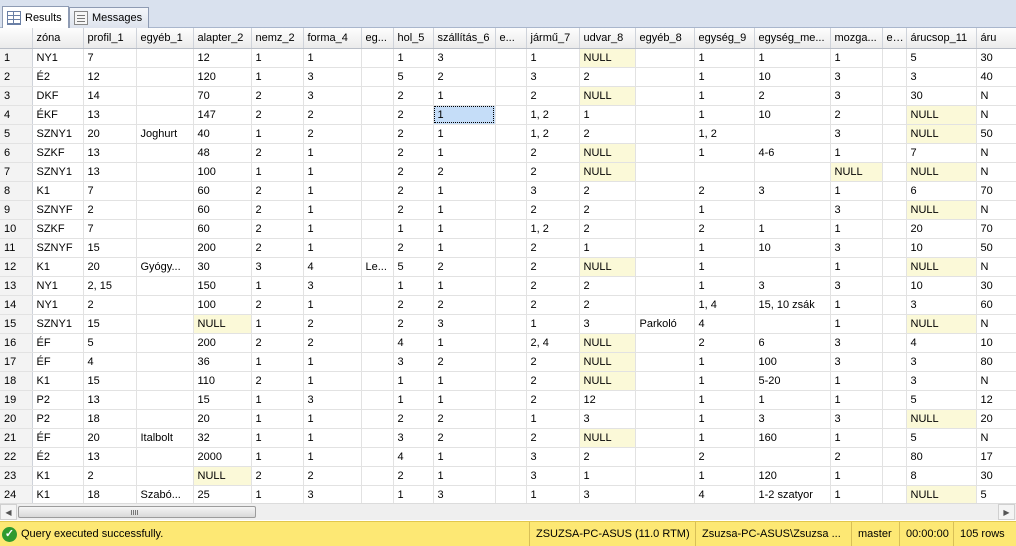 Image resolution: width=1016 pixels, height=546 pixels. What do you see at coordinates (58, 476) in the screenshot?
I see `table-cell: K1` at bounding box center [58, 476].